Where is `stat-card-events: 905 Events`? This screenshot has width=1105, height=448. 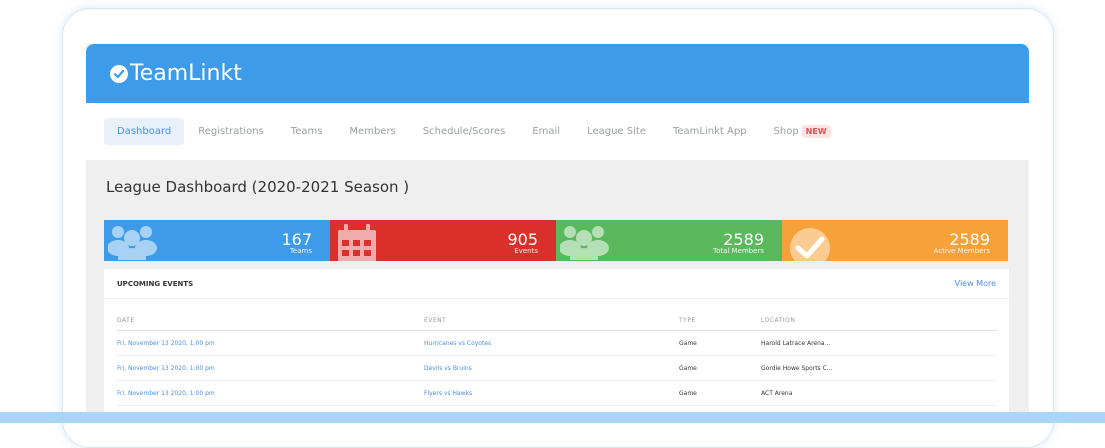 stat-card-events: 905 Events is located at coordinates (443, 240).